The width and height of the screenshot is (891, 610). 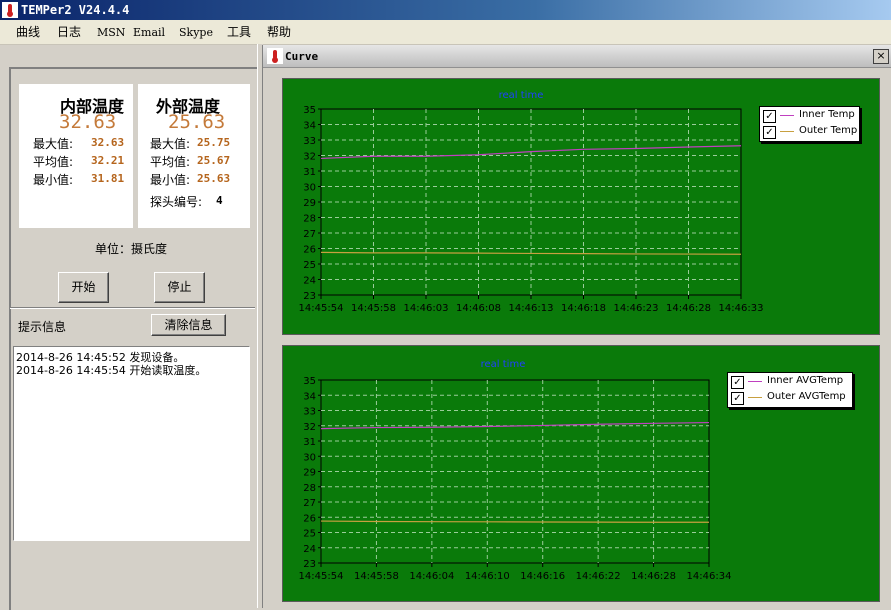 What do you see at coordinates (83, 287) in the screenshot?
I see `start-button: 开始` at bounding box center [83, 287].